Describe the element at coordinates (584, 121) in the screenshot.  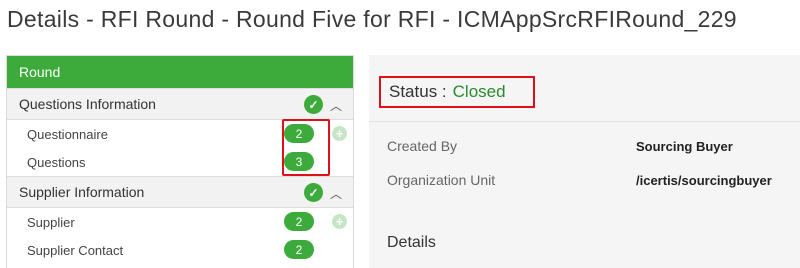
I see `divider` at that location.